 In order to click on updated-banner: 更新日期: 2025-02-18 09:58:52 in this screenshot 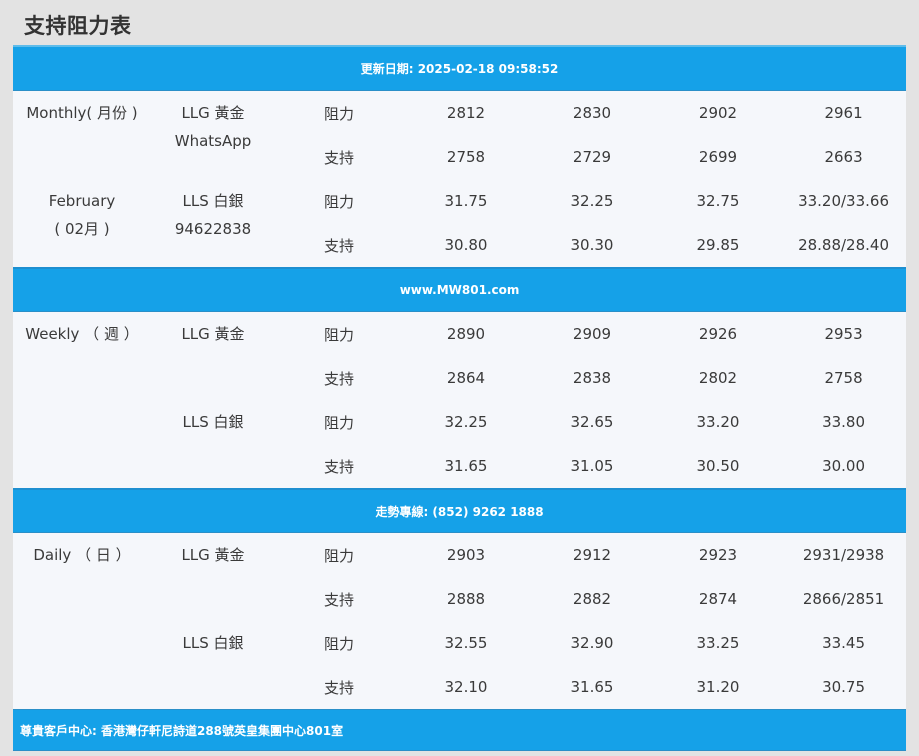, I will do `click(460, 68)`.